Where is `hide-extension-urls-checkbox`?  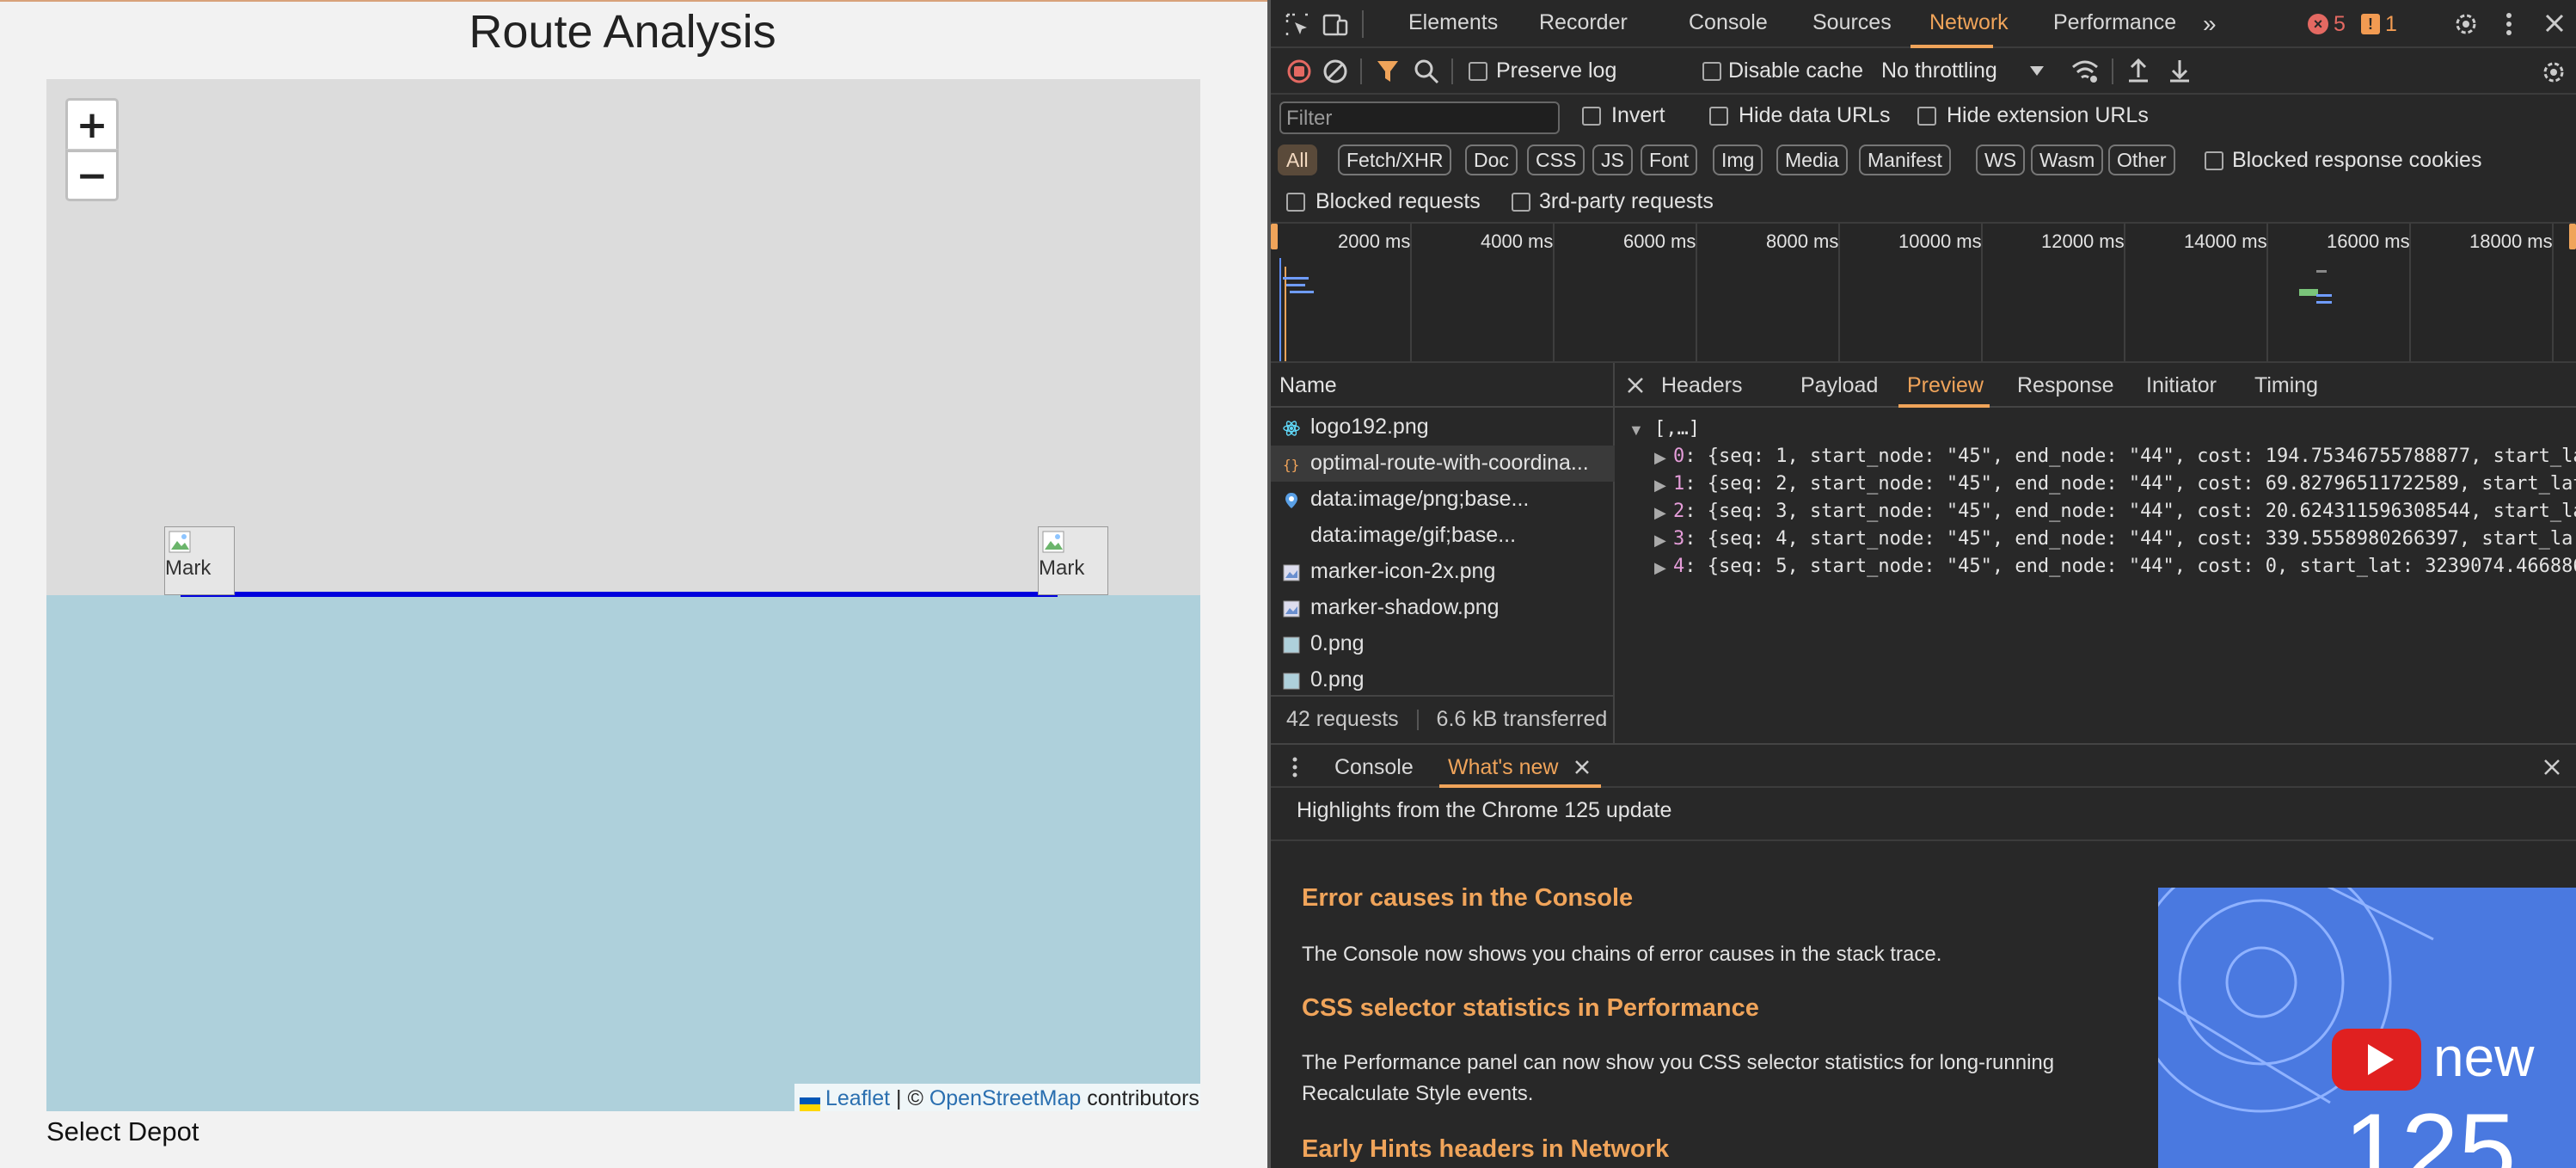 hide-extension-urls-checkbox is located at coordinates (1927, 116).